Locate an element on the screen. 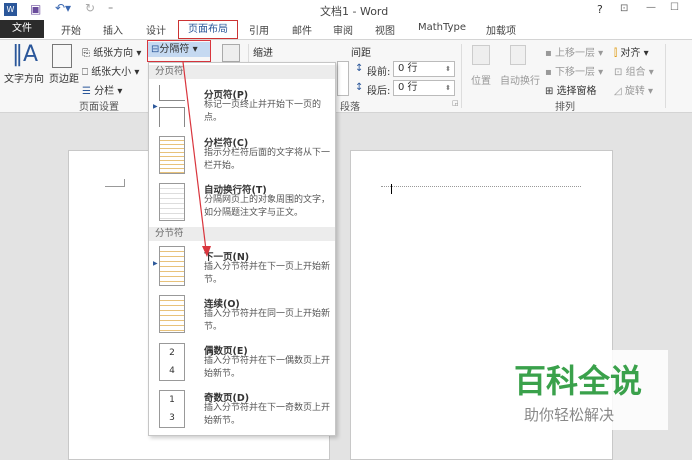 The height and width of the screenshot is (460, 692). watermark-brand: 百科全说 is located at coordinates (578, 381).